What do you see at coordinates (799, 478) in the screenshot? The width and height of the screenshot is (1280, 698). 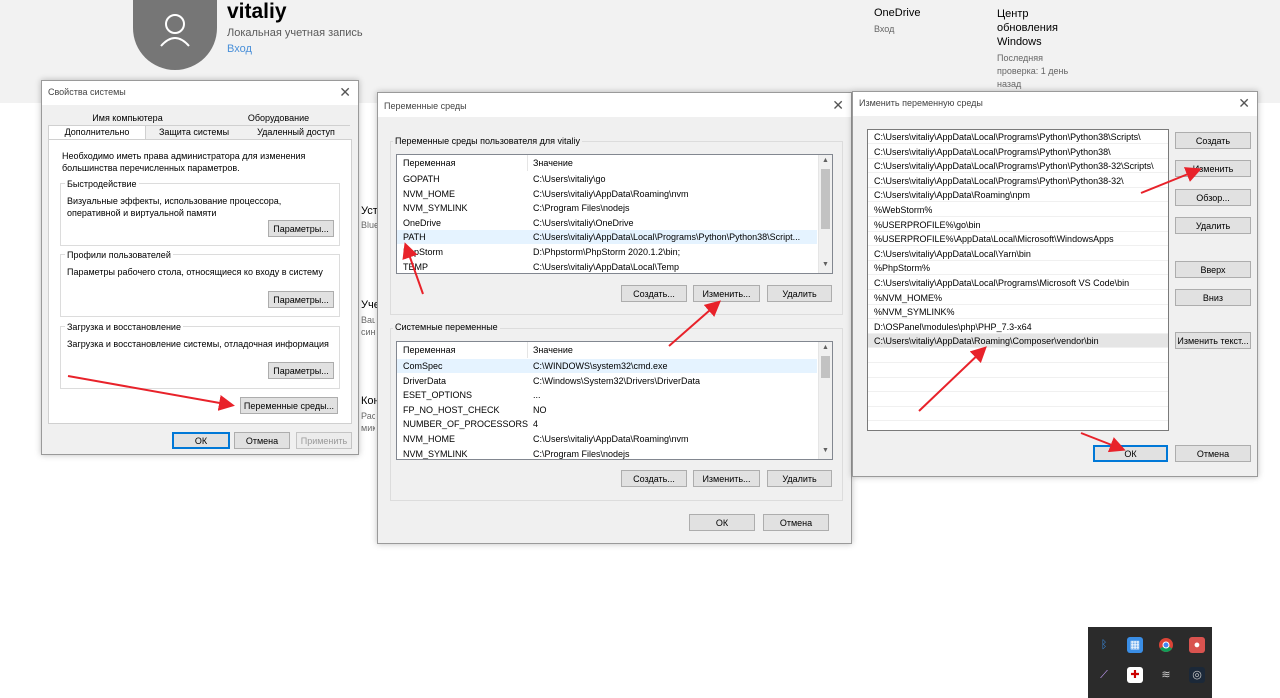 I see `system-delete-button: Удалить` at bounding box center [799, 478].